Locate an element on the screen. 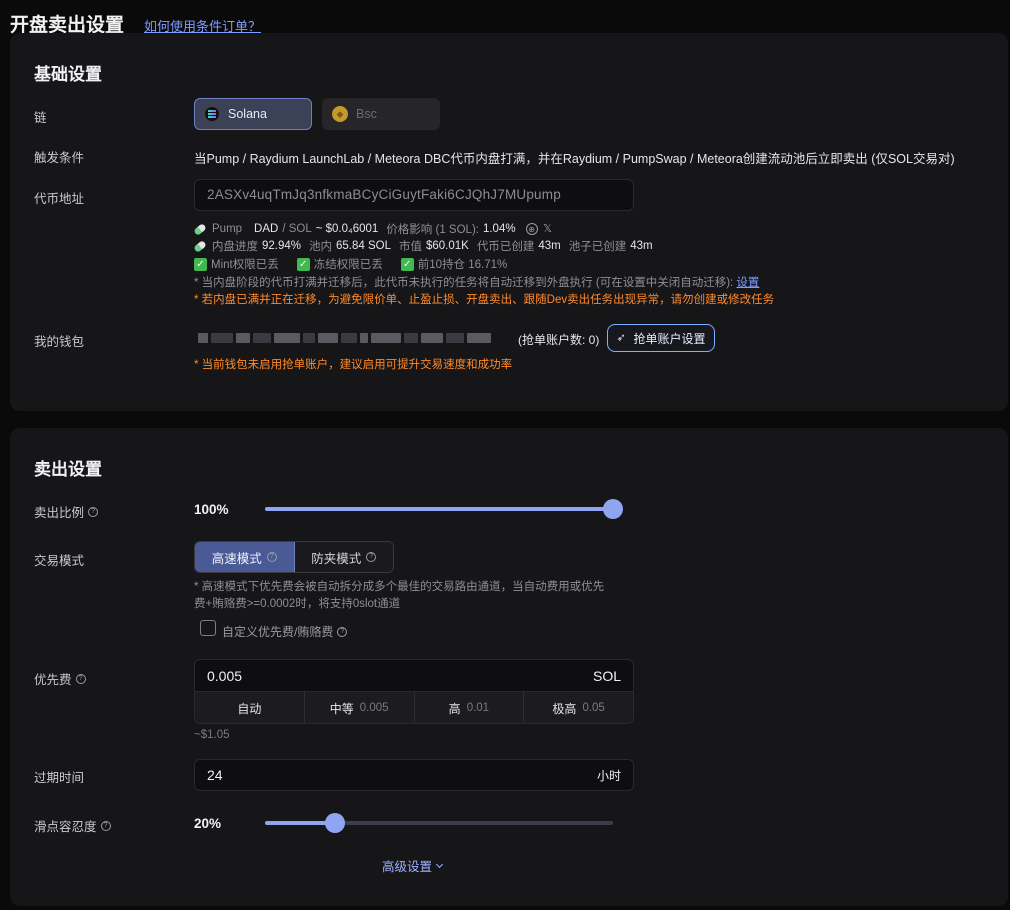 The width and height of the screenshot is (1010, 910). progress-value: 92.94% is located at coordinates (282, 246).